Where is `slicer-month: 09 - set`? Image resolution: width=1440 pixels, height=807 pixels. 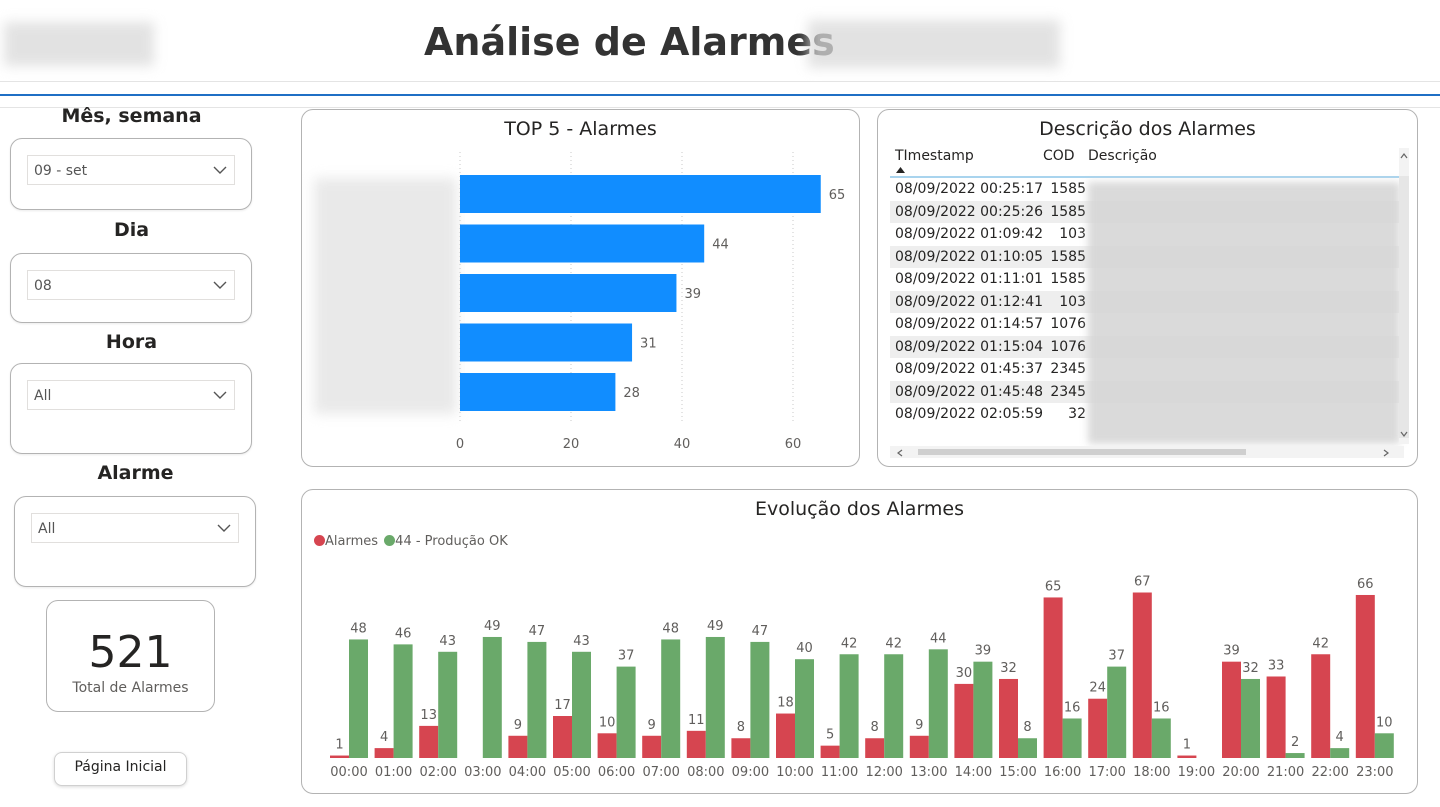 slicer-month: 09 - set is located at coordinates (131, 174).